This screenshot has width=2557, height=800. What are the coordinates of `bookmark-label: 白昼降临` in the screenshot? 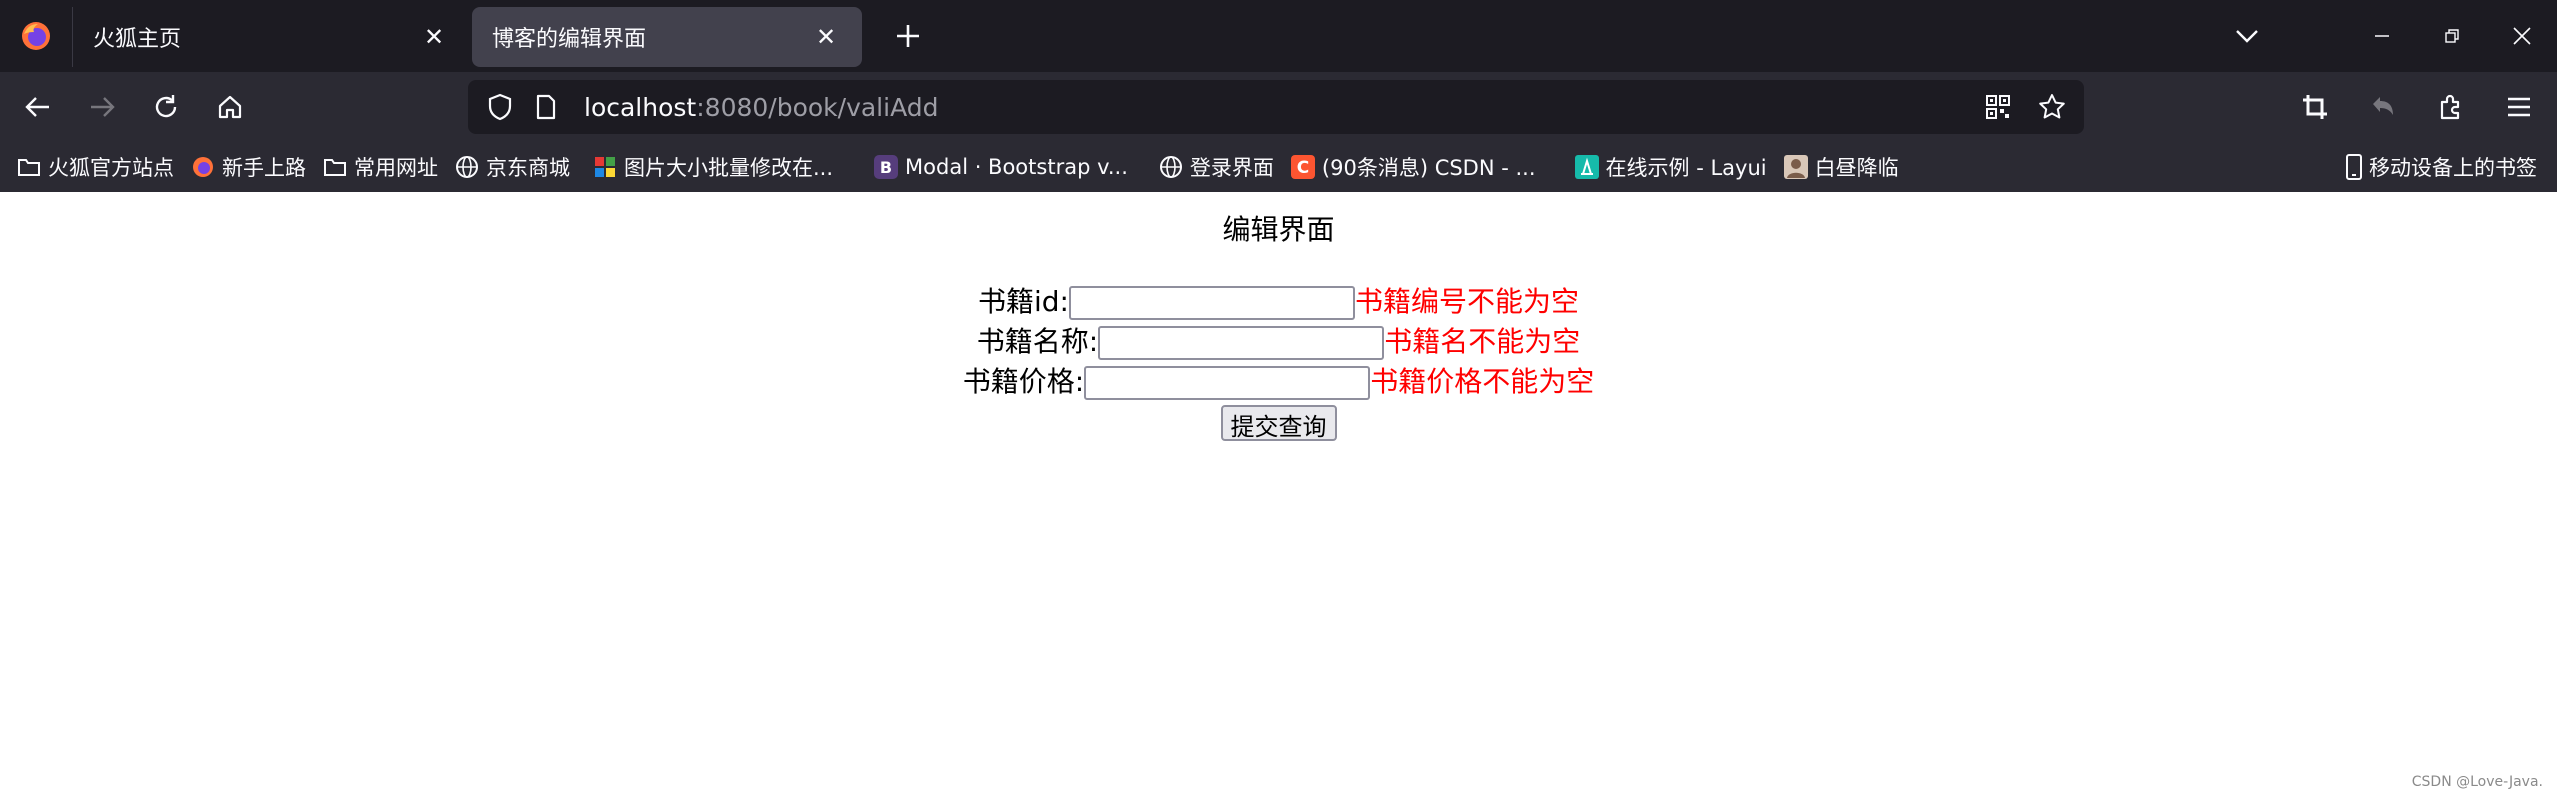 It's located at (1856, 168).